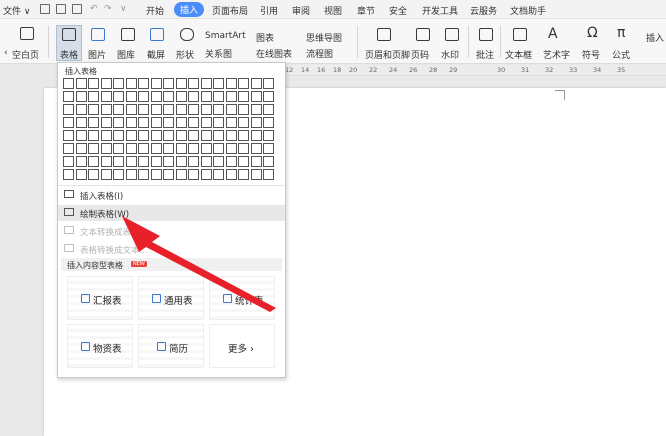  What do you see at coordinates (168, 129) in the screenshot?
I see `table-size-grid` at bounding box center [168, 129].